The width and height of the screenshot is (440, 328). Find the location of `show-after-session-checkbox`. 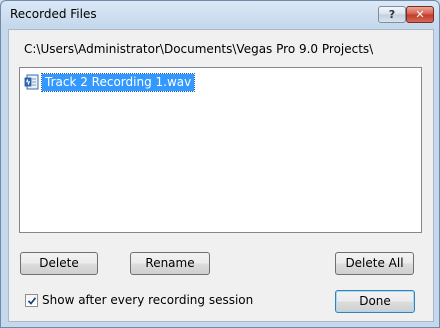

show-after-session-checkbox is located at coordinates (31, 300).